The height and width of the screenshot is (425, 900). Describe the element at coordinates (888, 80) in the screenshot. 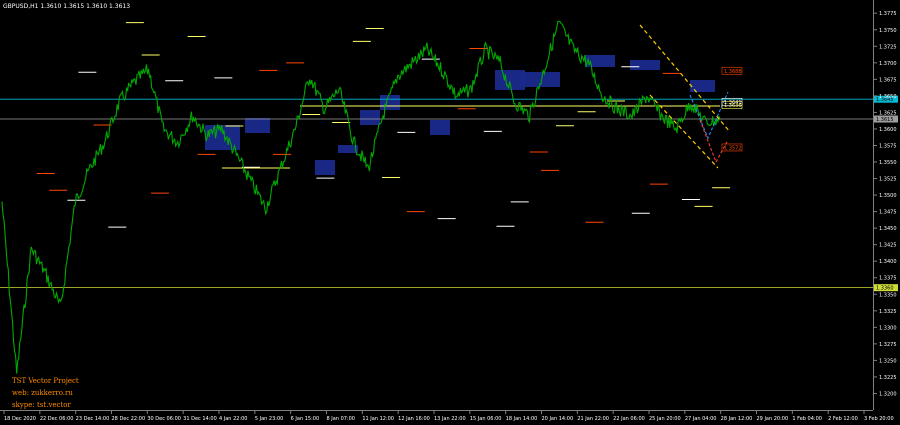

I see `y-tick-label-4: 1.3675` at that location.